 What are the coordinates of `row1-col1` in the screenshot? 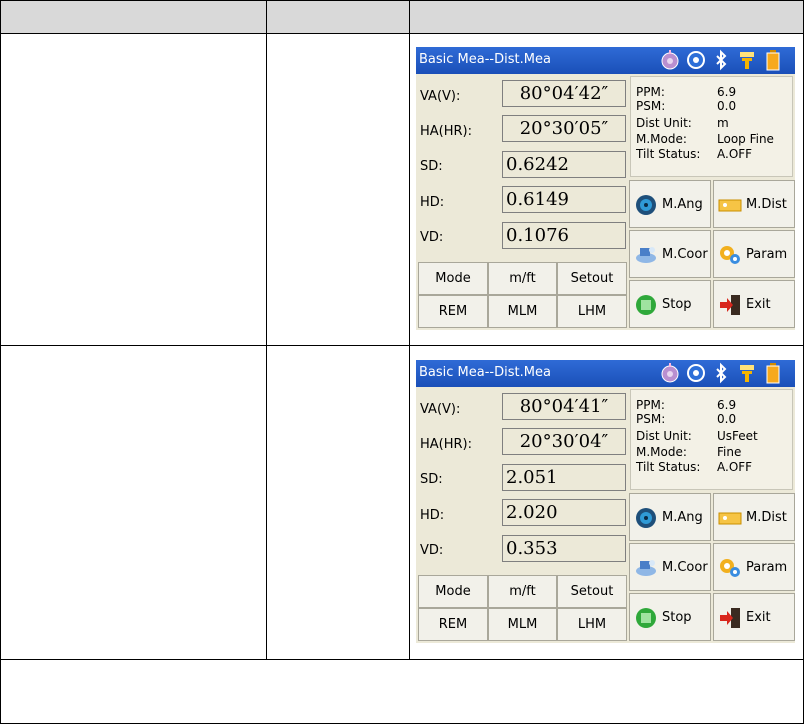 It's located at (133, 189).